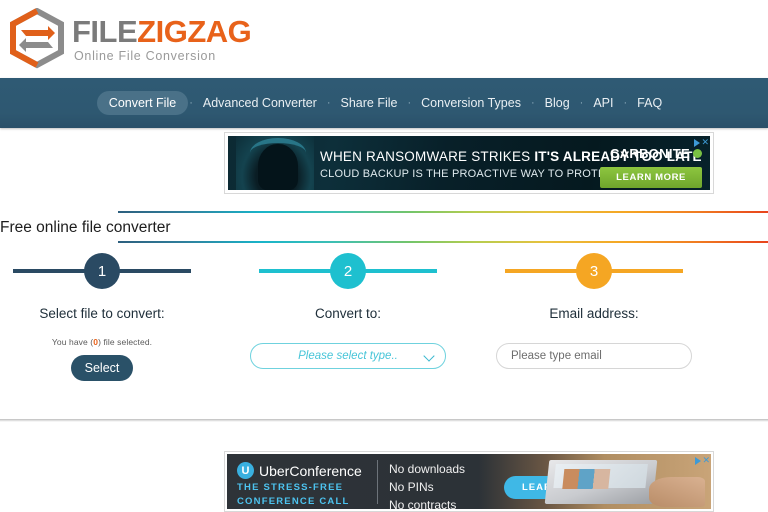 This screenshot has width=768, height=512. What do you see at coordinates (310, 470) in the screenshot?
I see `uberconference-wordmark: UberConference` at bounding box center [310, 470].